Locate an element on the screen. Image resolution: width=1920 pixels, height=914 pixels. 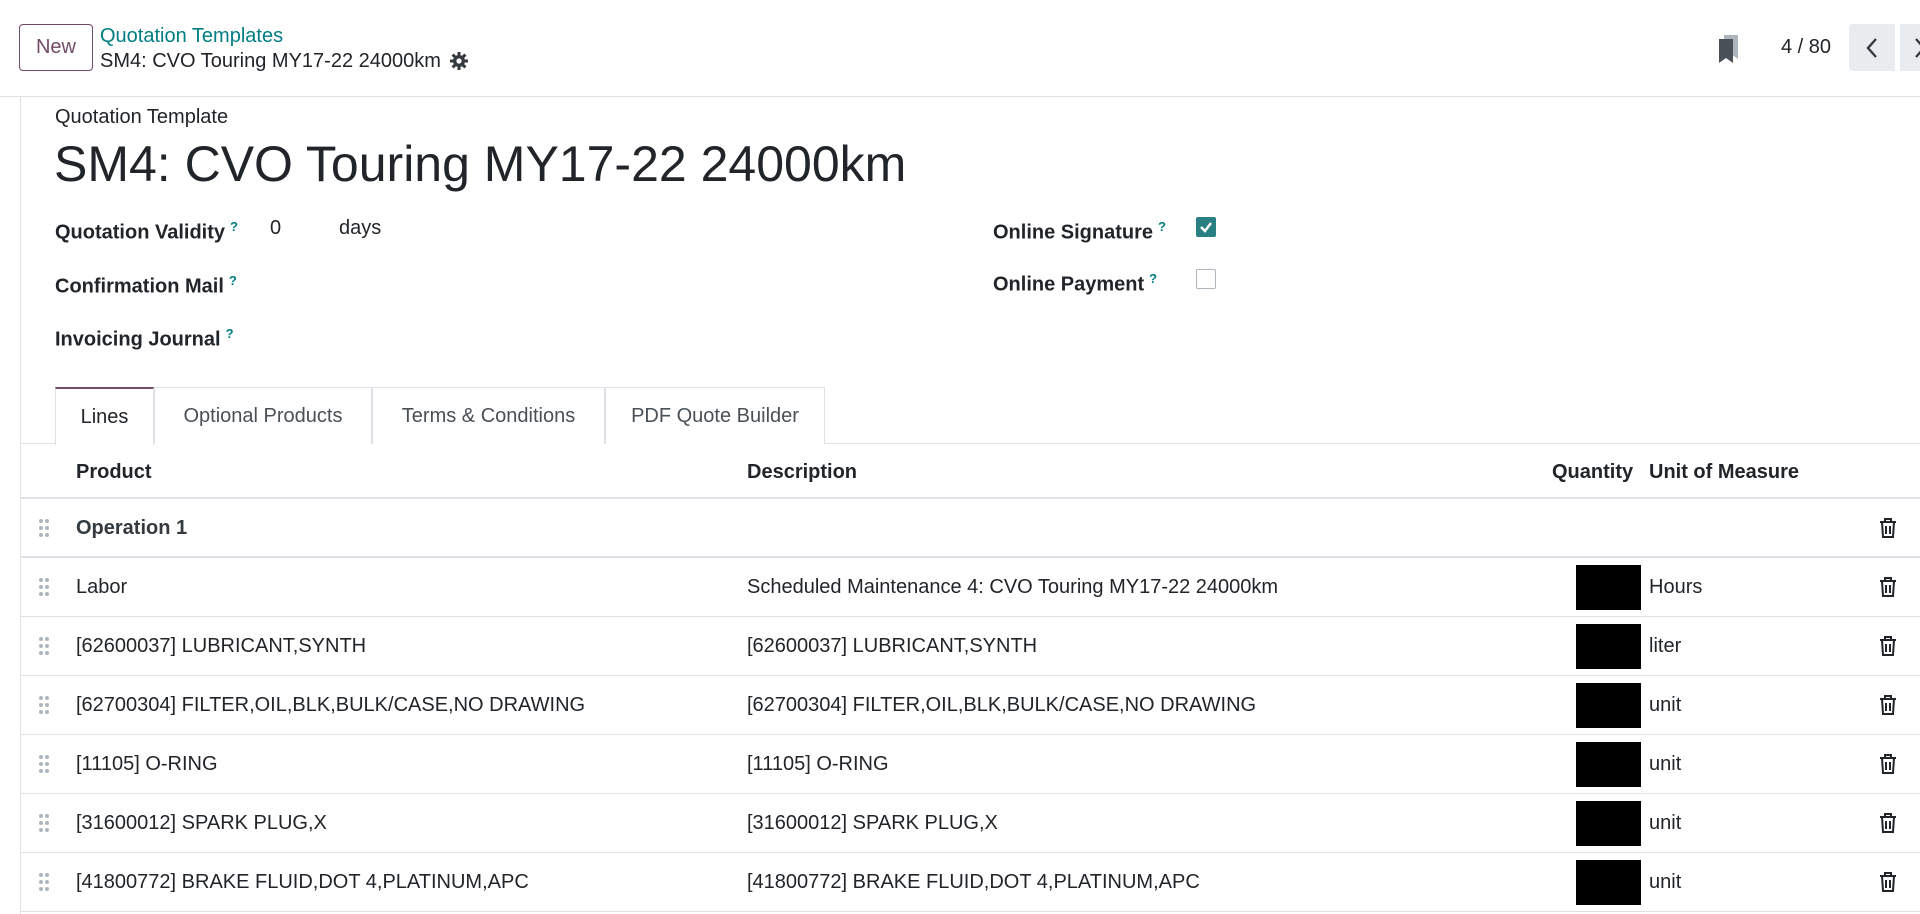
product-cell: Labor is located at coordinates (102, 587).